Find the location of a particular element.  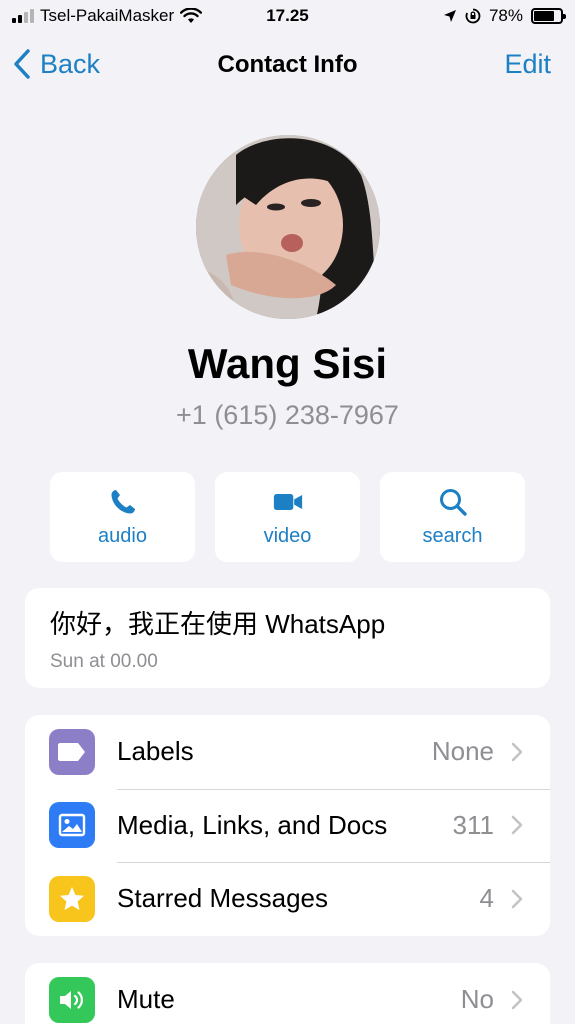

video-camera-icon is located at coordinates (287, 501).